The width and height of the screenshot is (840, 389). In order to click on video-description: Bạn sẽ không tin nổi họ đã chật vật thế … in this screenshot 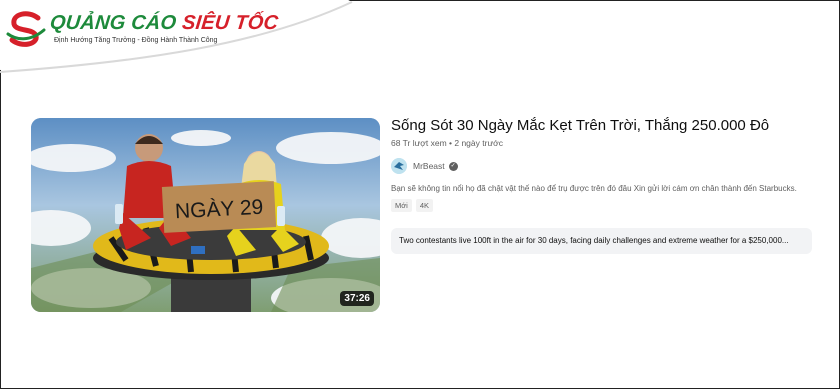, I will do `click(594, 188)`.